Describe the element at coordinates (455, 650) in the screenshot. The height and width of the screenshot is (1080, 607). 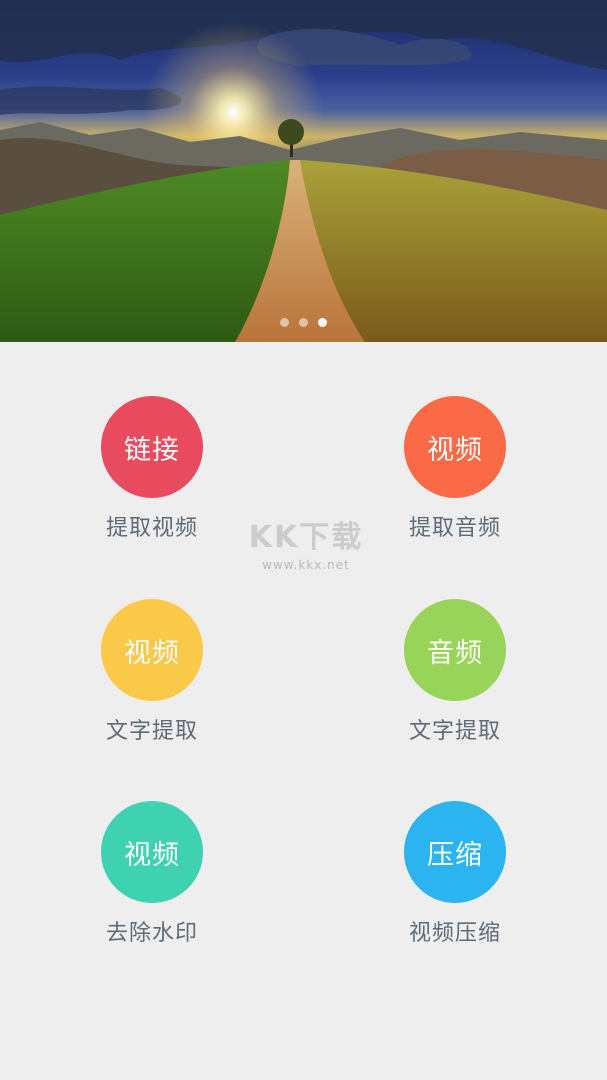
I see `audio-icon-circle: 音频` at that location.